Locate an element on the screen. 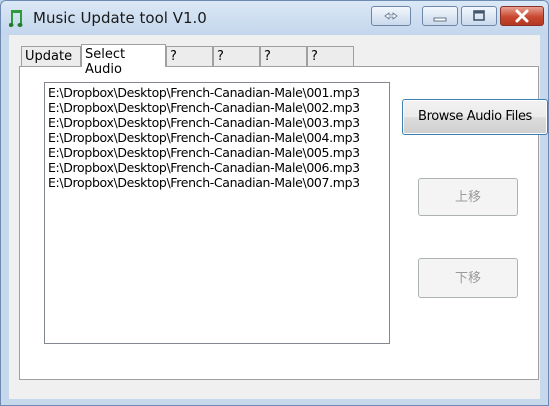 Image resolution: width=549 pixels, height=406 pixels. tab-unnamed-1: ? is located at coordinates (189, 56).